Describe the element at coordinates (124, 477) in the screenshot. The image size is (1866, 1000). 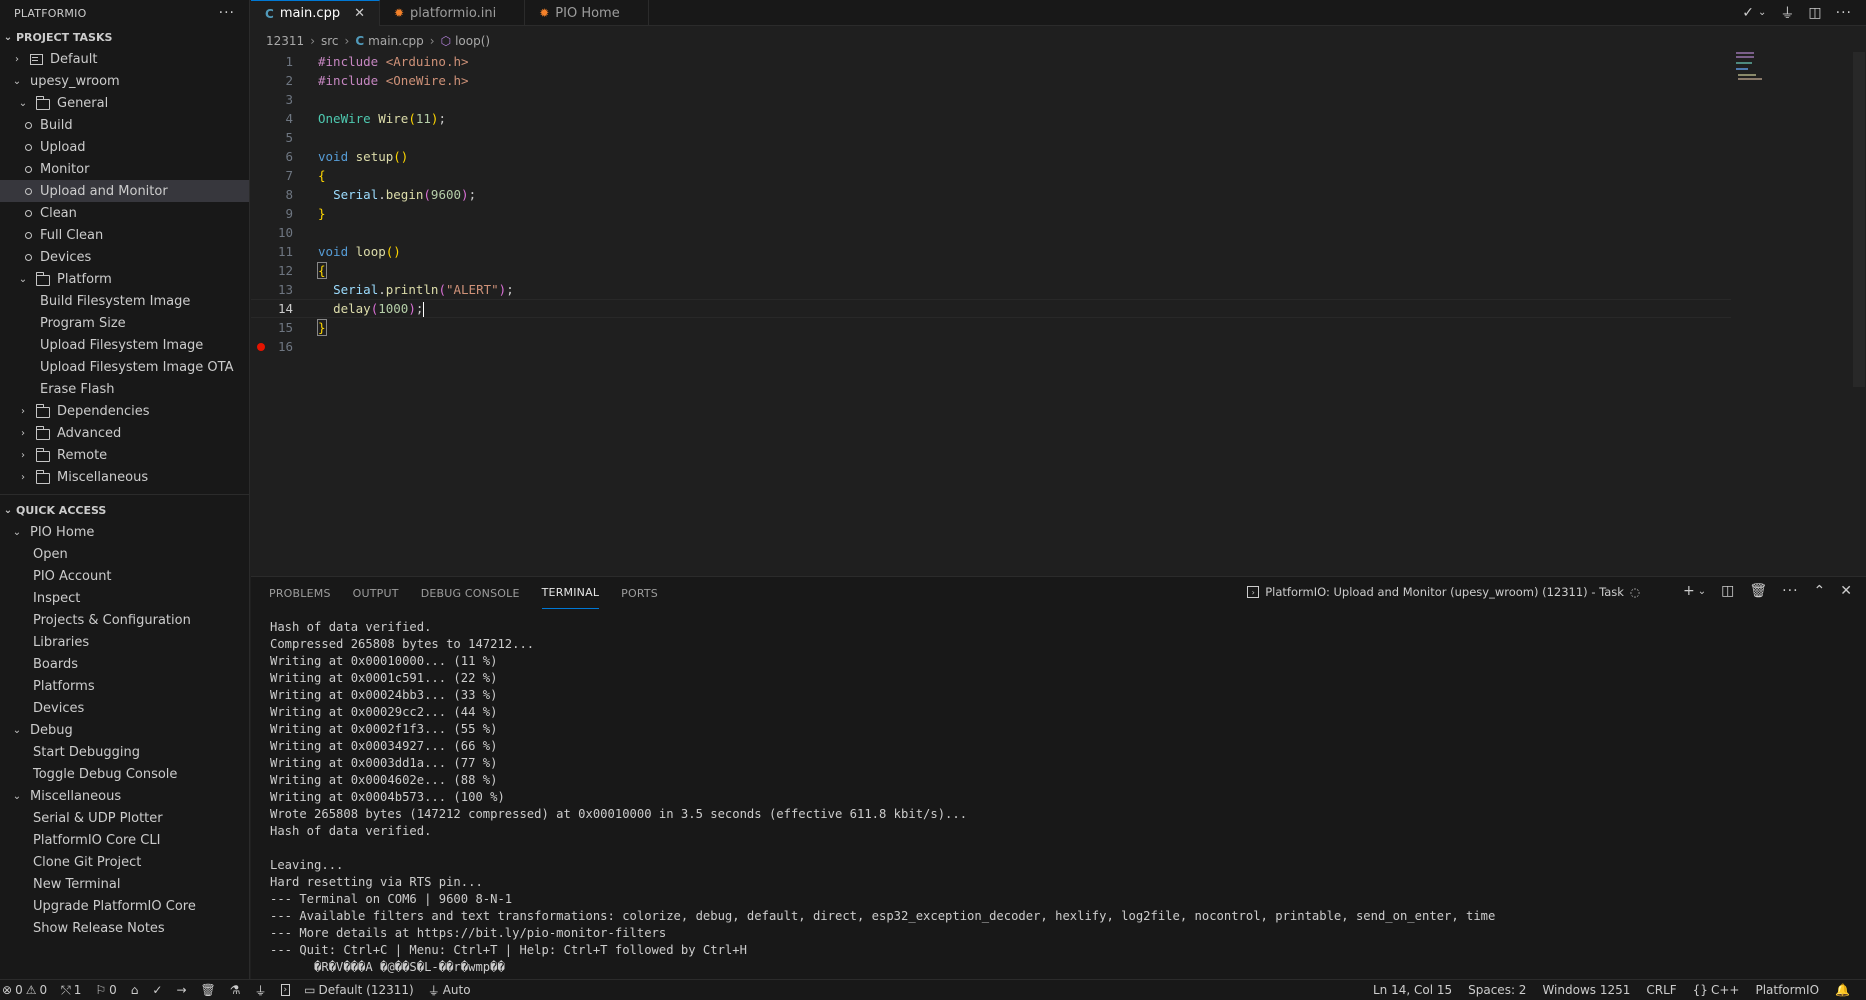
I see `tree-item-miscellaneous: › Miscellaneous` at that location.